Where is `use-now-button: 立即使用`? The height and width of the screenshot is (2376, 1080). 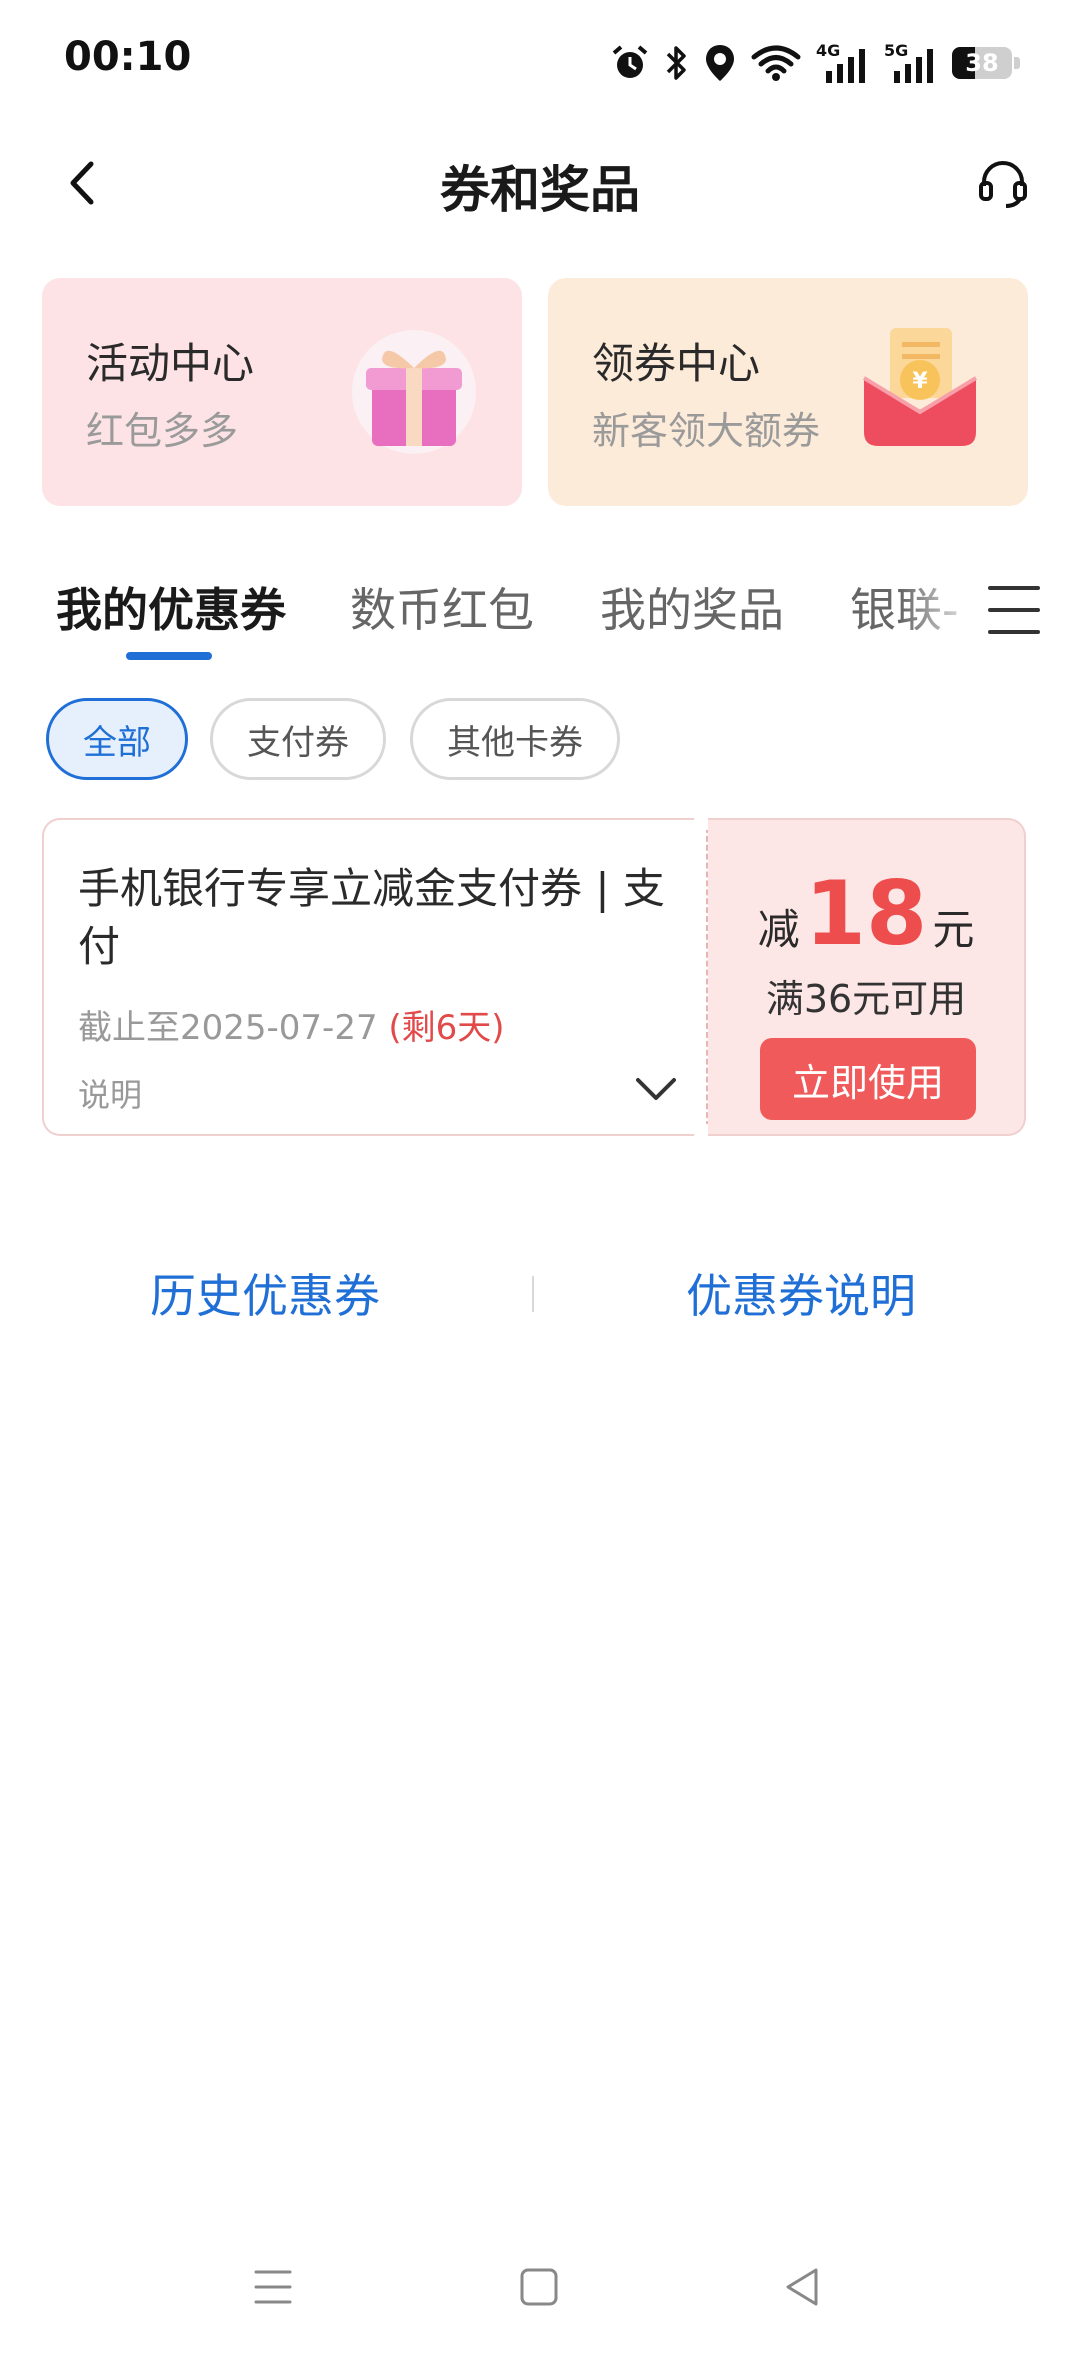
use-now-button: 立即使用 is located at coordinates (868, 1079).